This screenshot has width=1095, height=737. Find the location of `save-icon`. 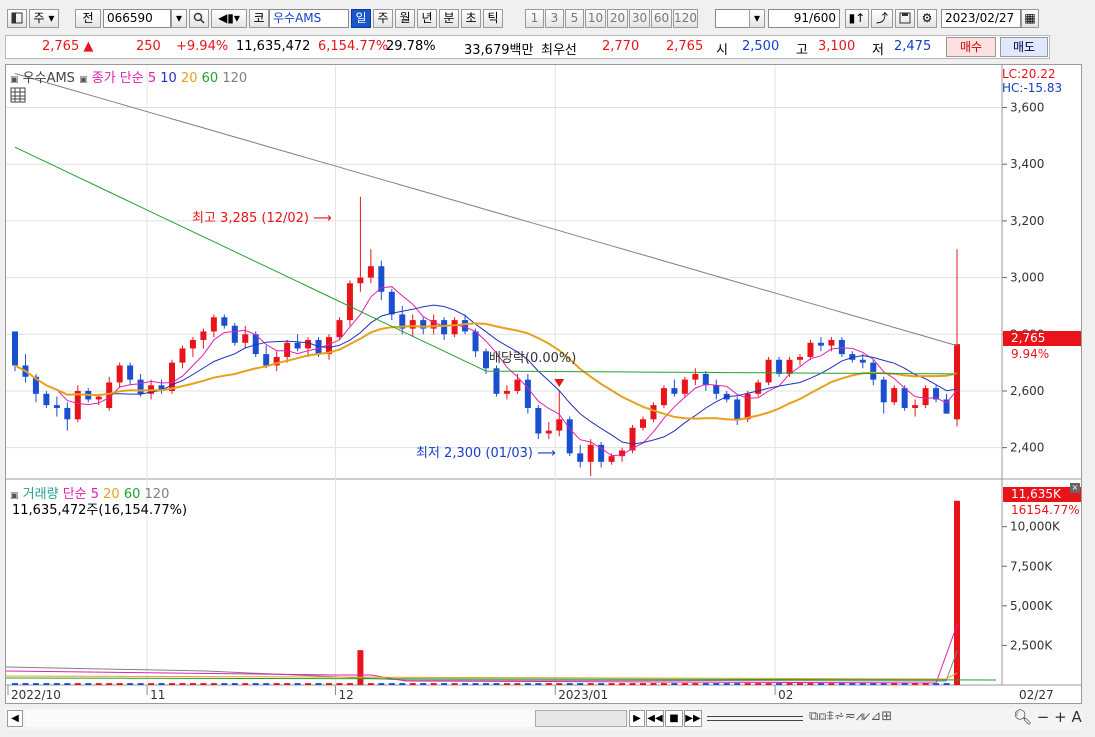

save-icon is located at coordinates (905, 18).